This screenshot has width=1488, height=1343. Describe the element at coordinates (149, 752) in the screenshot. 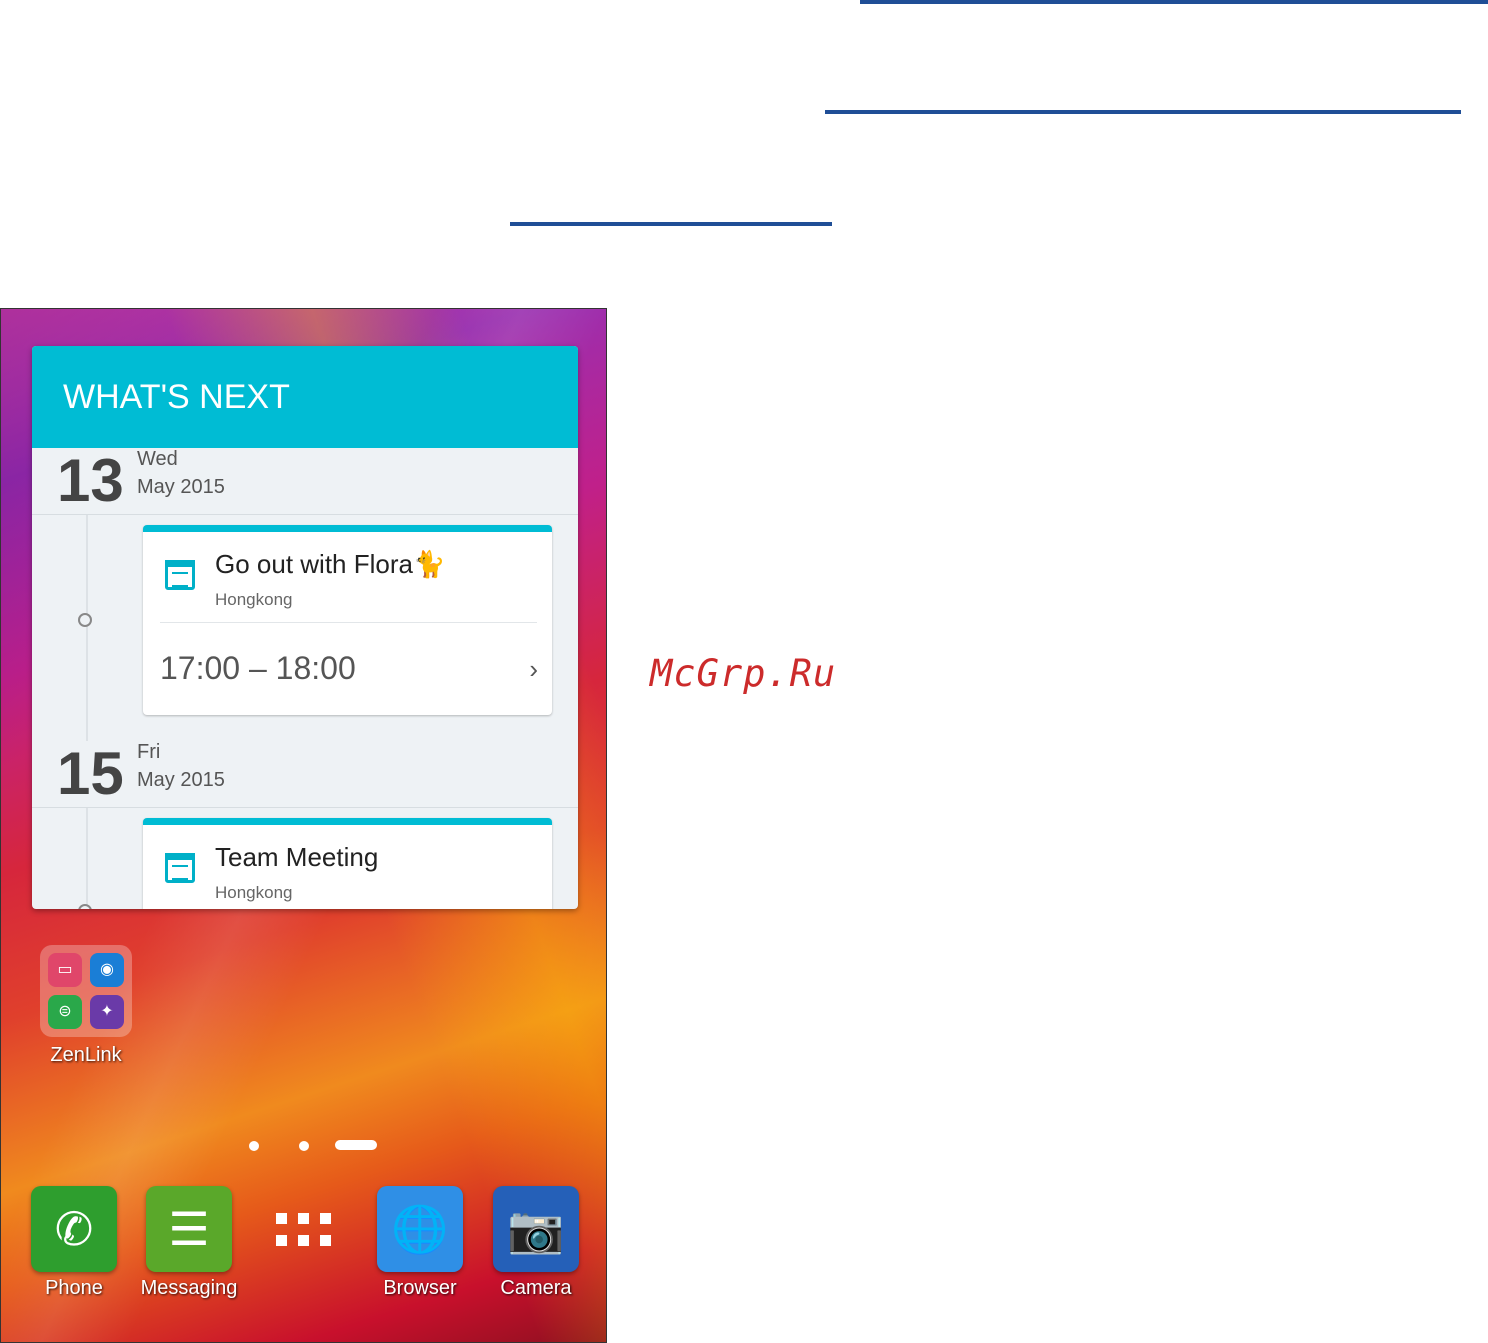

I see `weekday: Fri` at that location.